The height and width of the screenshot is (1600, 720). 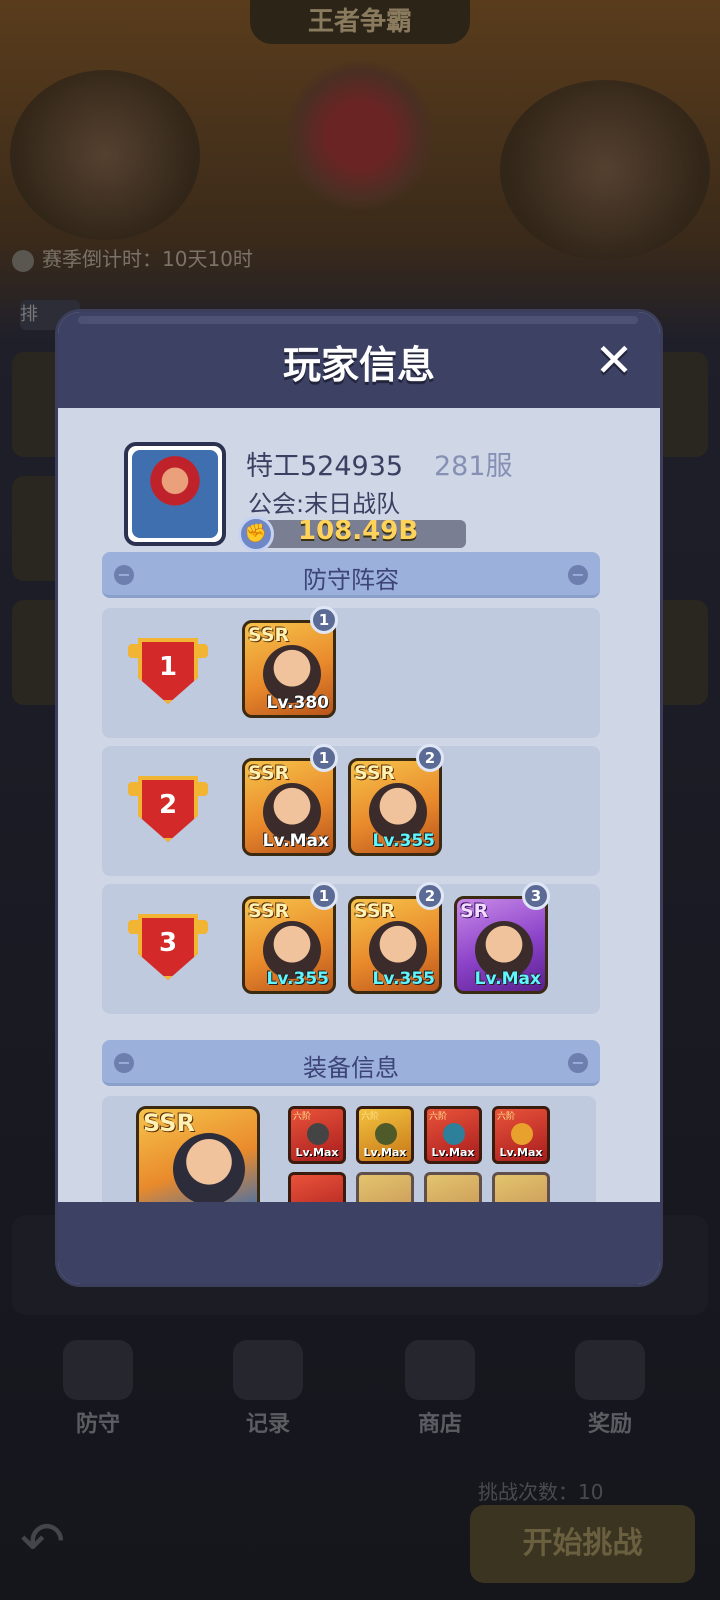 I want to click on team-row: 2 SSR Lv.Max 1 SSR Lv.355 2, so click(x=351, y=810).